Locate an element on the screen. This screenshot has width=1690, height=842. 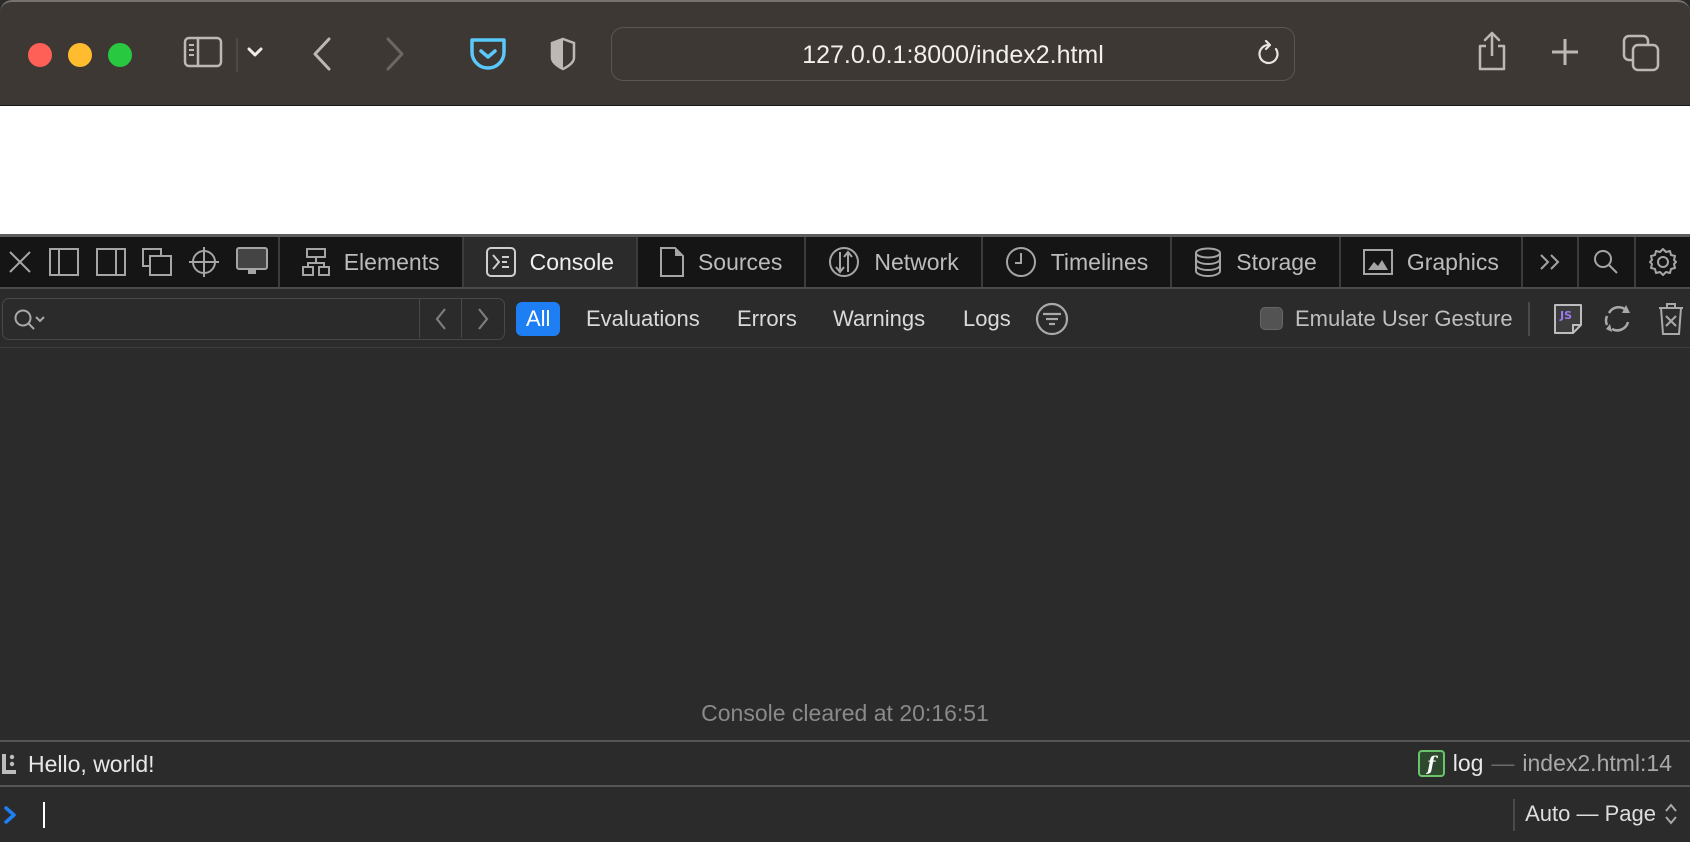
filter-warnings: Warnings is located at coordinates (879, 319).